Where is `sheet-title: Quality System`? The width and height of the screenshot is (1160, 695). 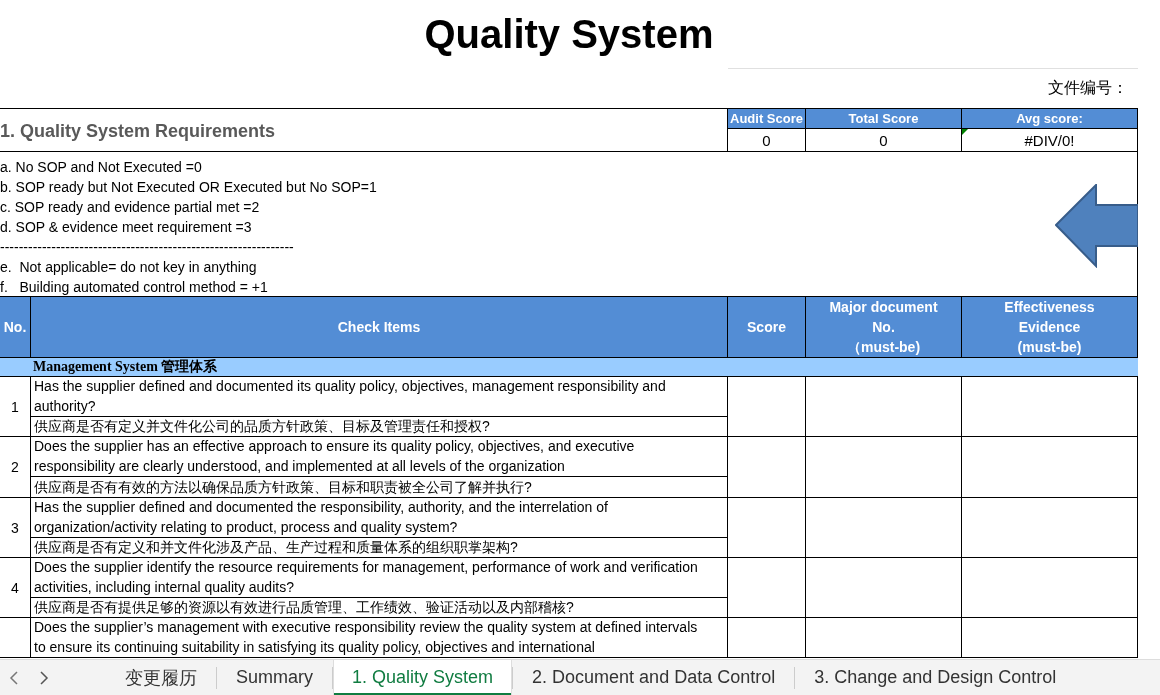 sheet-title: Quality System is located at coordinates (569, 34).